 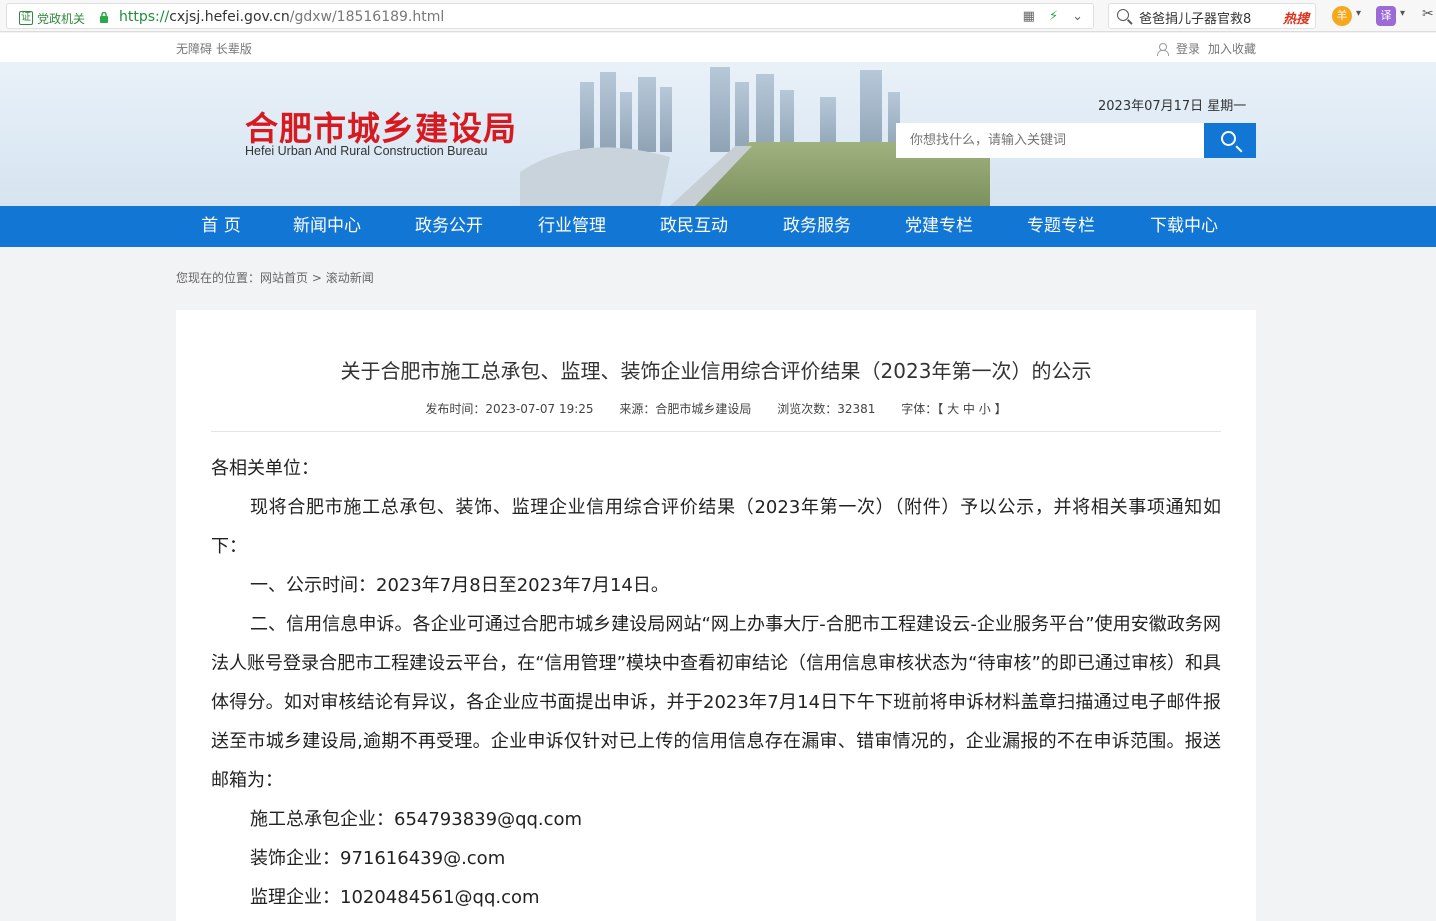 What do you see at coordinates (922, 409) in the screenshot?
I see `font-size-label: 字体：【` at bounding box center [922, 409].